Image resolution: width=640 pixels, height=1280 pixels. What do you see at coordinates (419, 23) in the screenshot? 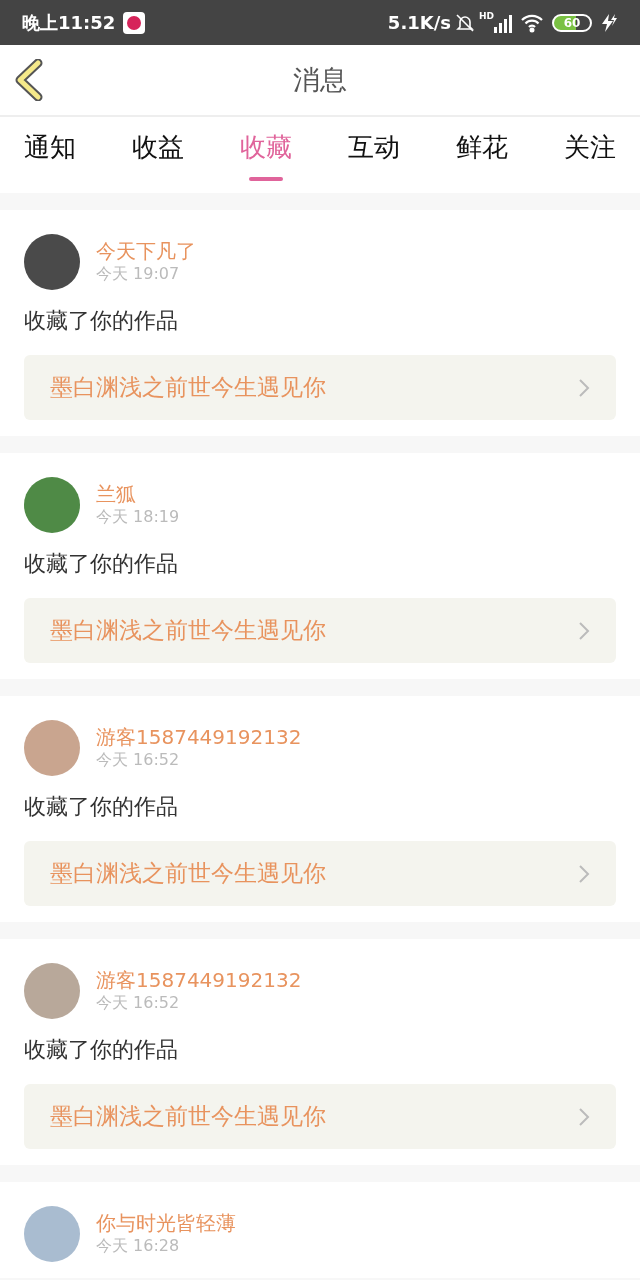
I see `network-speed: 5.1K/s` at bounding box center [419, 23].